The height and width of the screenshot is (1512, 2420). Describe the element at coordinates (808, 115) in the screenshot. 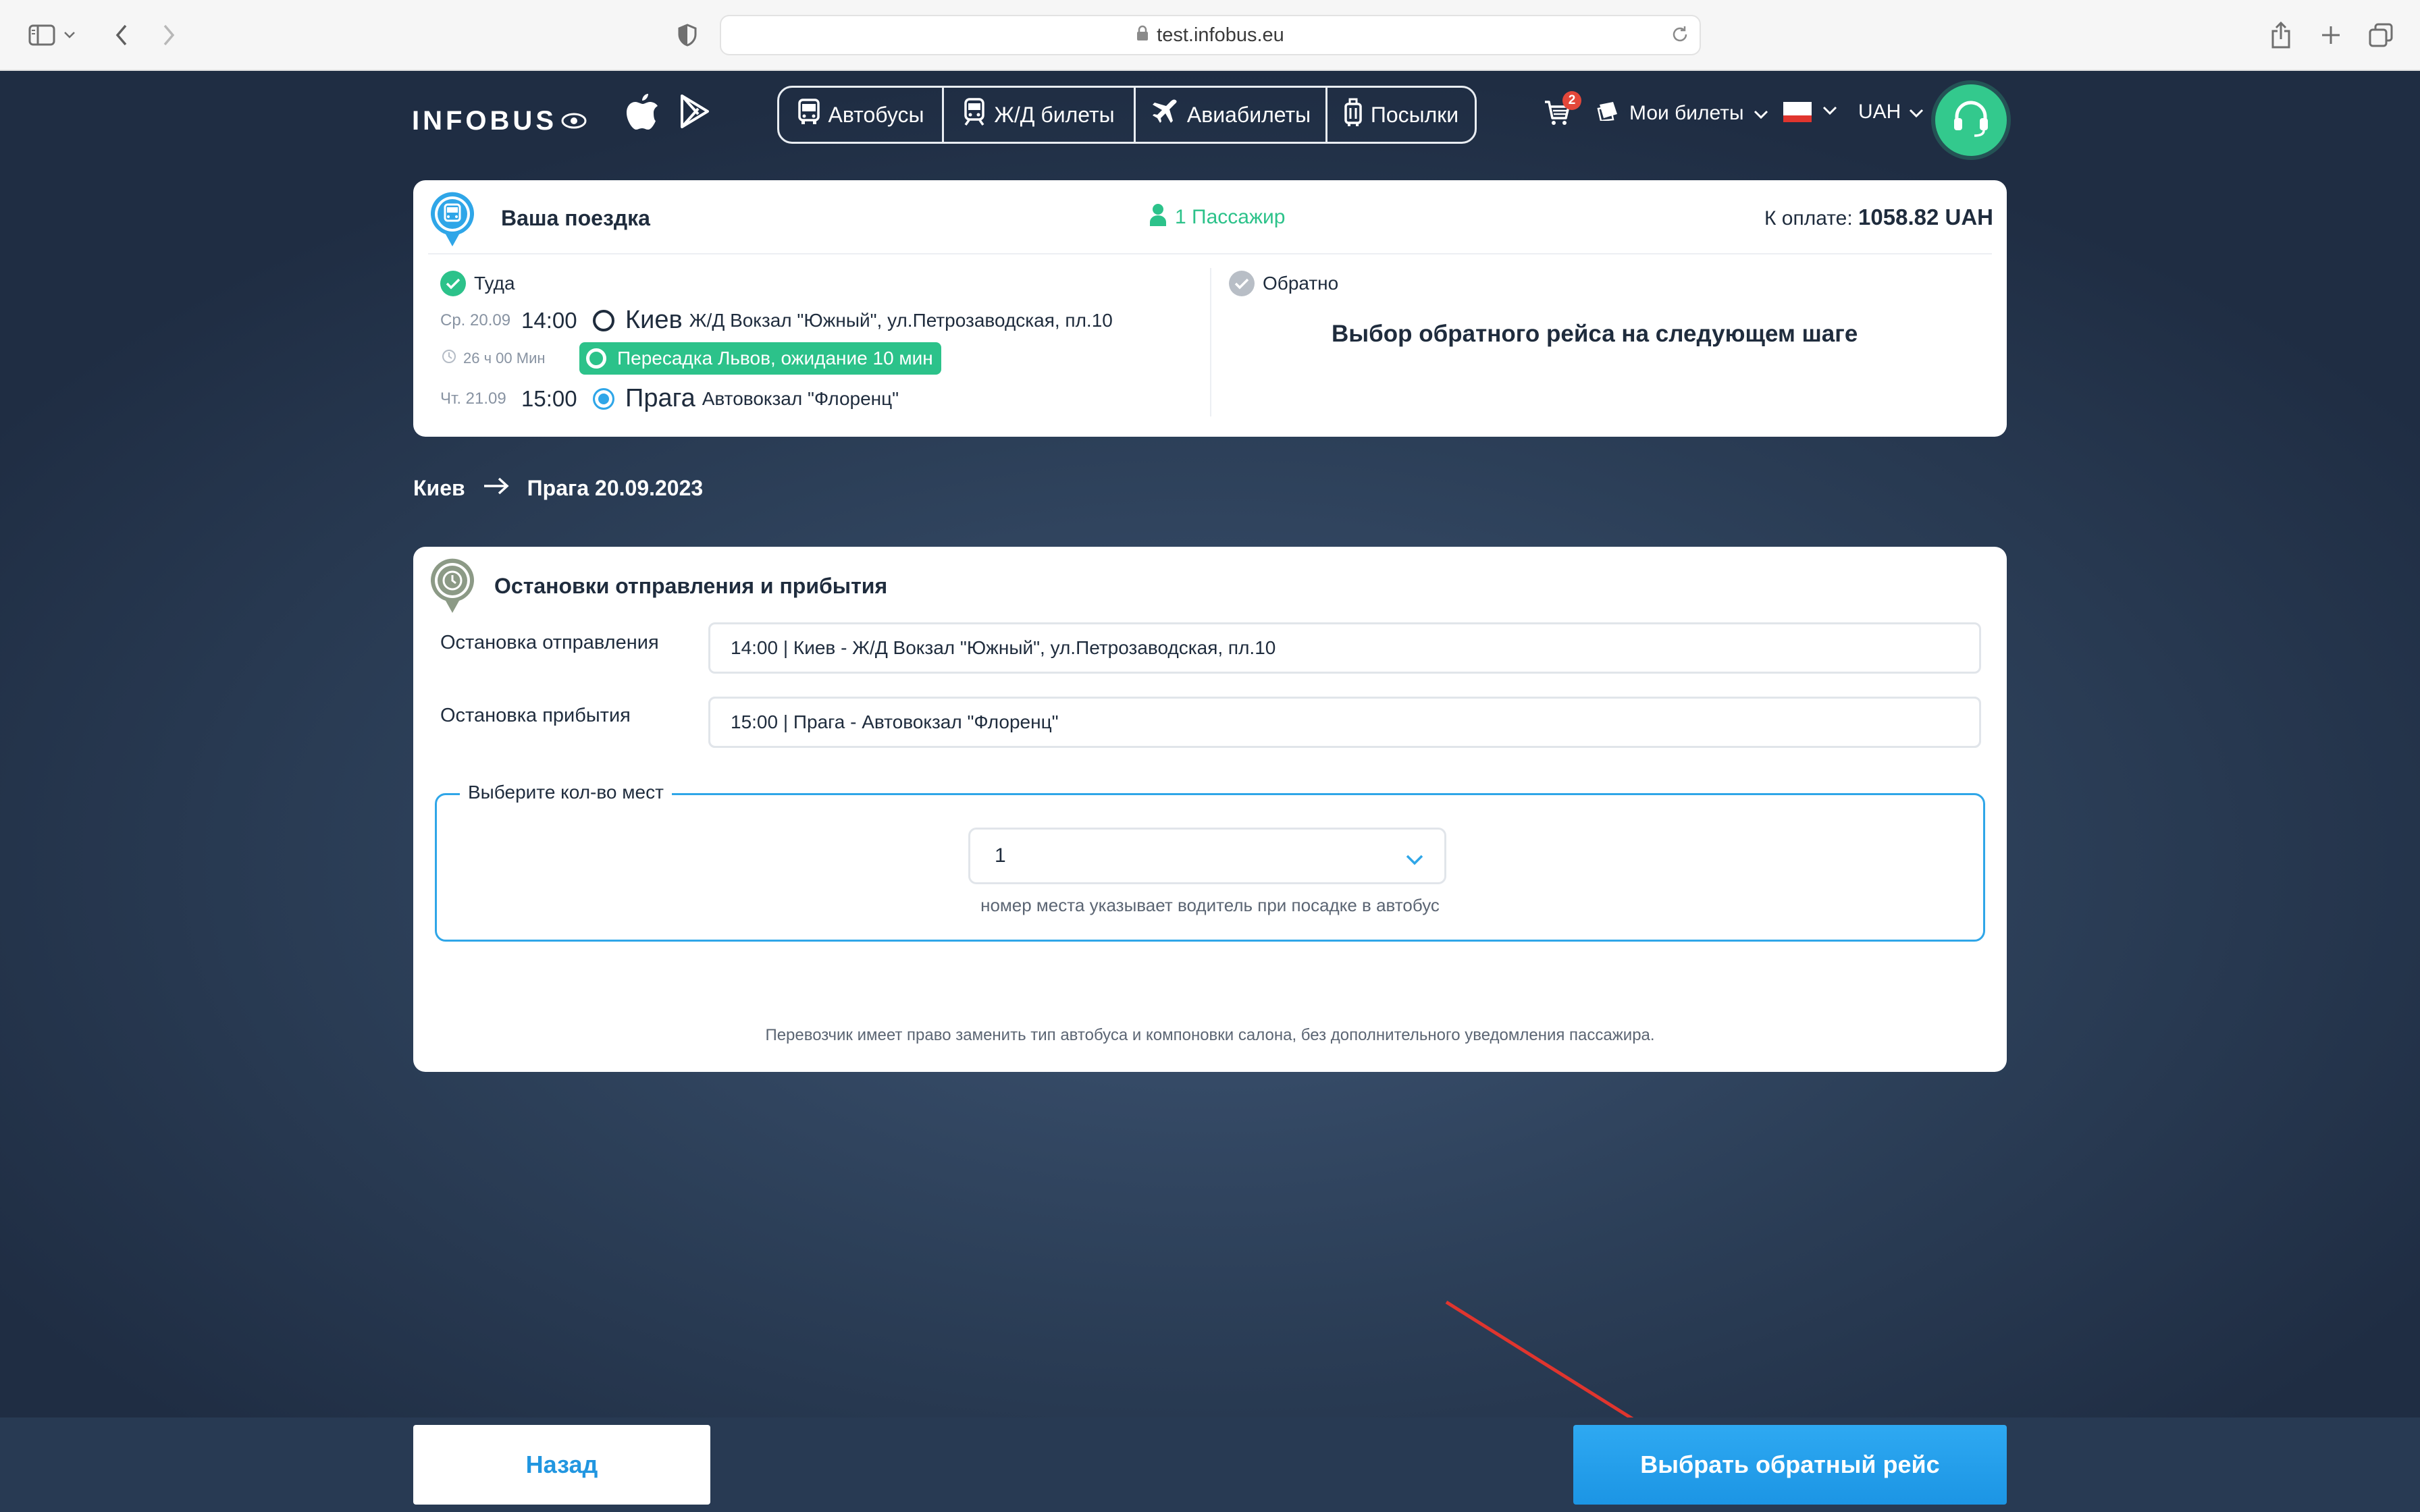

I see `bus-icon` at that location.